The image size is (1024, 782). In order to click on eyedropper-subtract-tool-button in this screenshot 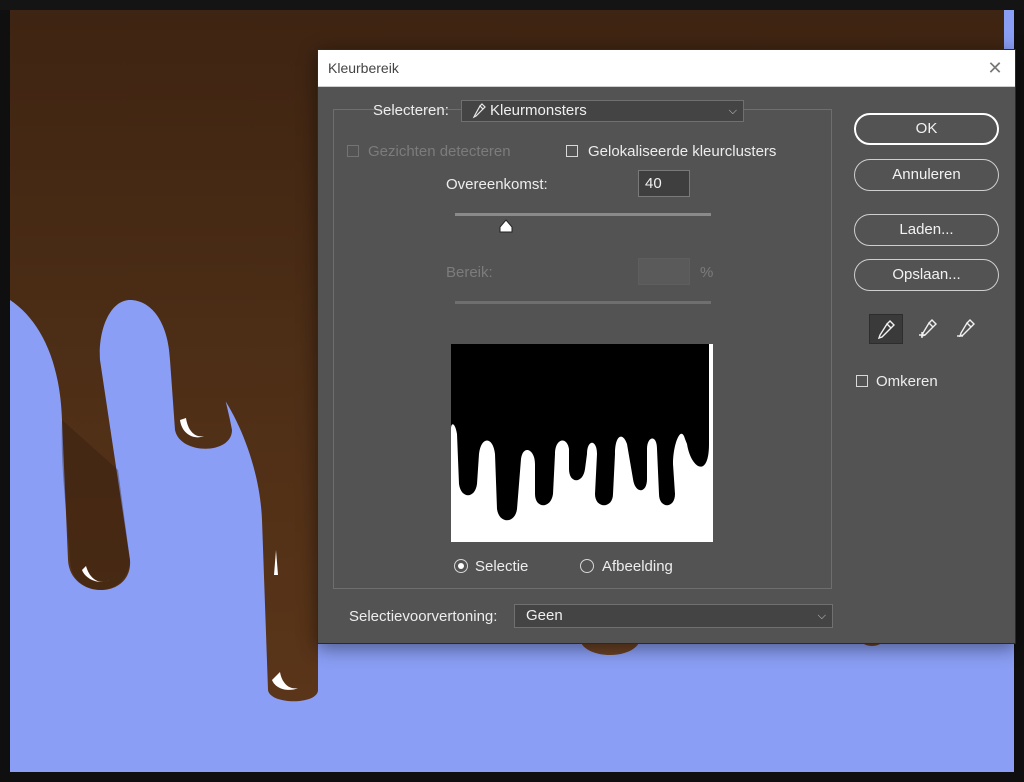, I will do `click(966, 329)`.